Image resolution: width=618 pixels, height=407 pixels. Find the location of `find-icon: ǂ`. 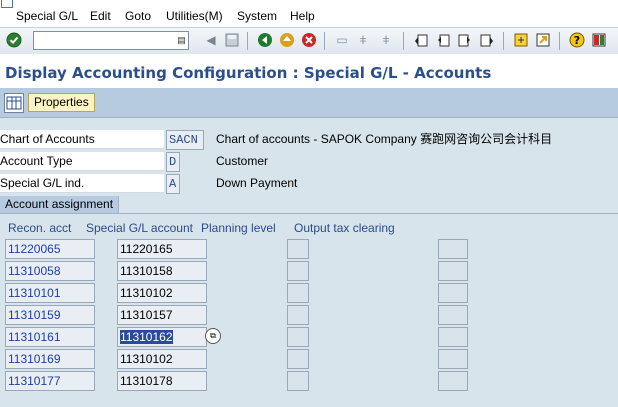

find-icon: ǂ is located at coordinates (363, 40).